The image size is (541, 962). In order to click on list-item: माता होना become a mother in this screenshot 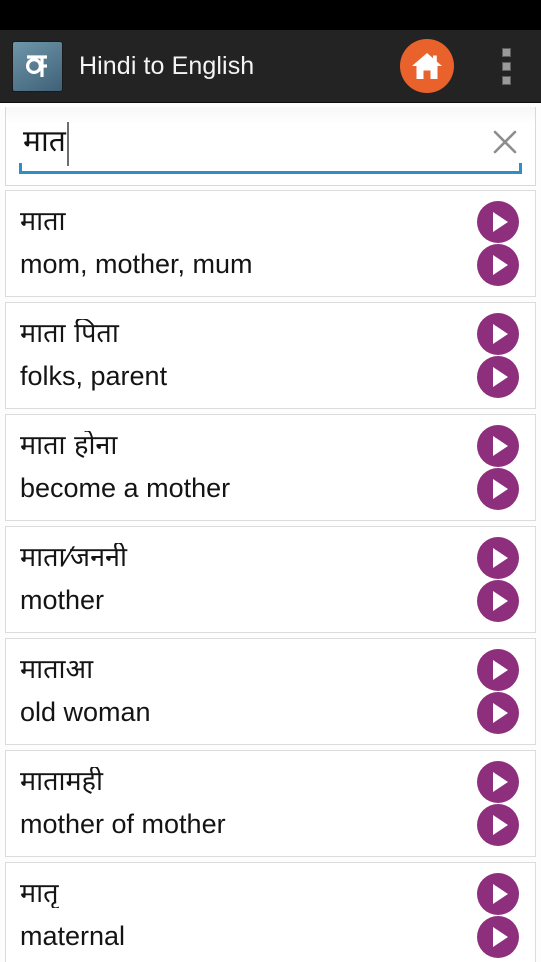, I will do `click(270, 467)`.